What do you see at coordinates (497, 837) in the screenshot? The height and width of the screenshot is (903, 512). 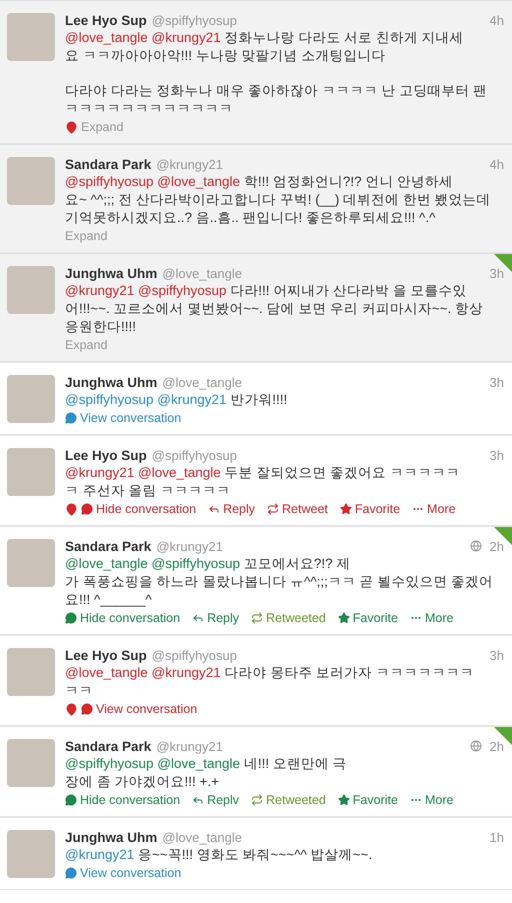 I see `tweet-time: 1h` at bounding box center [497, 837].